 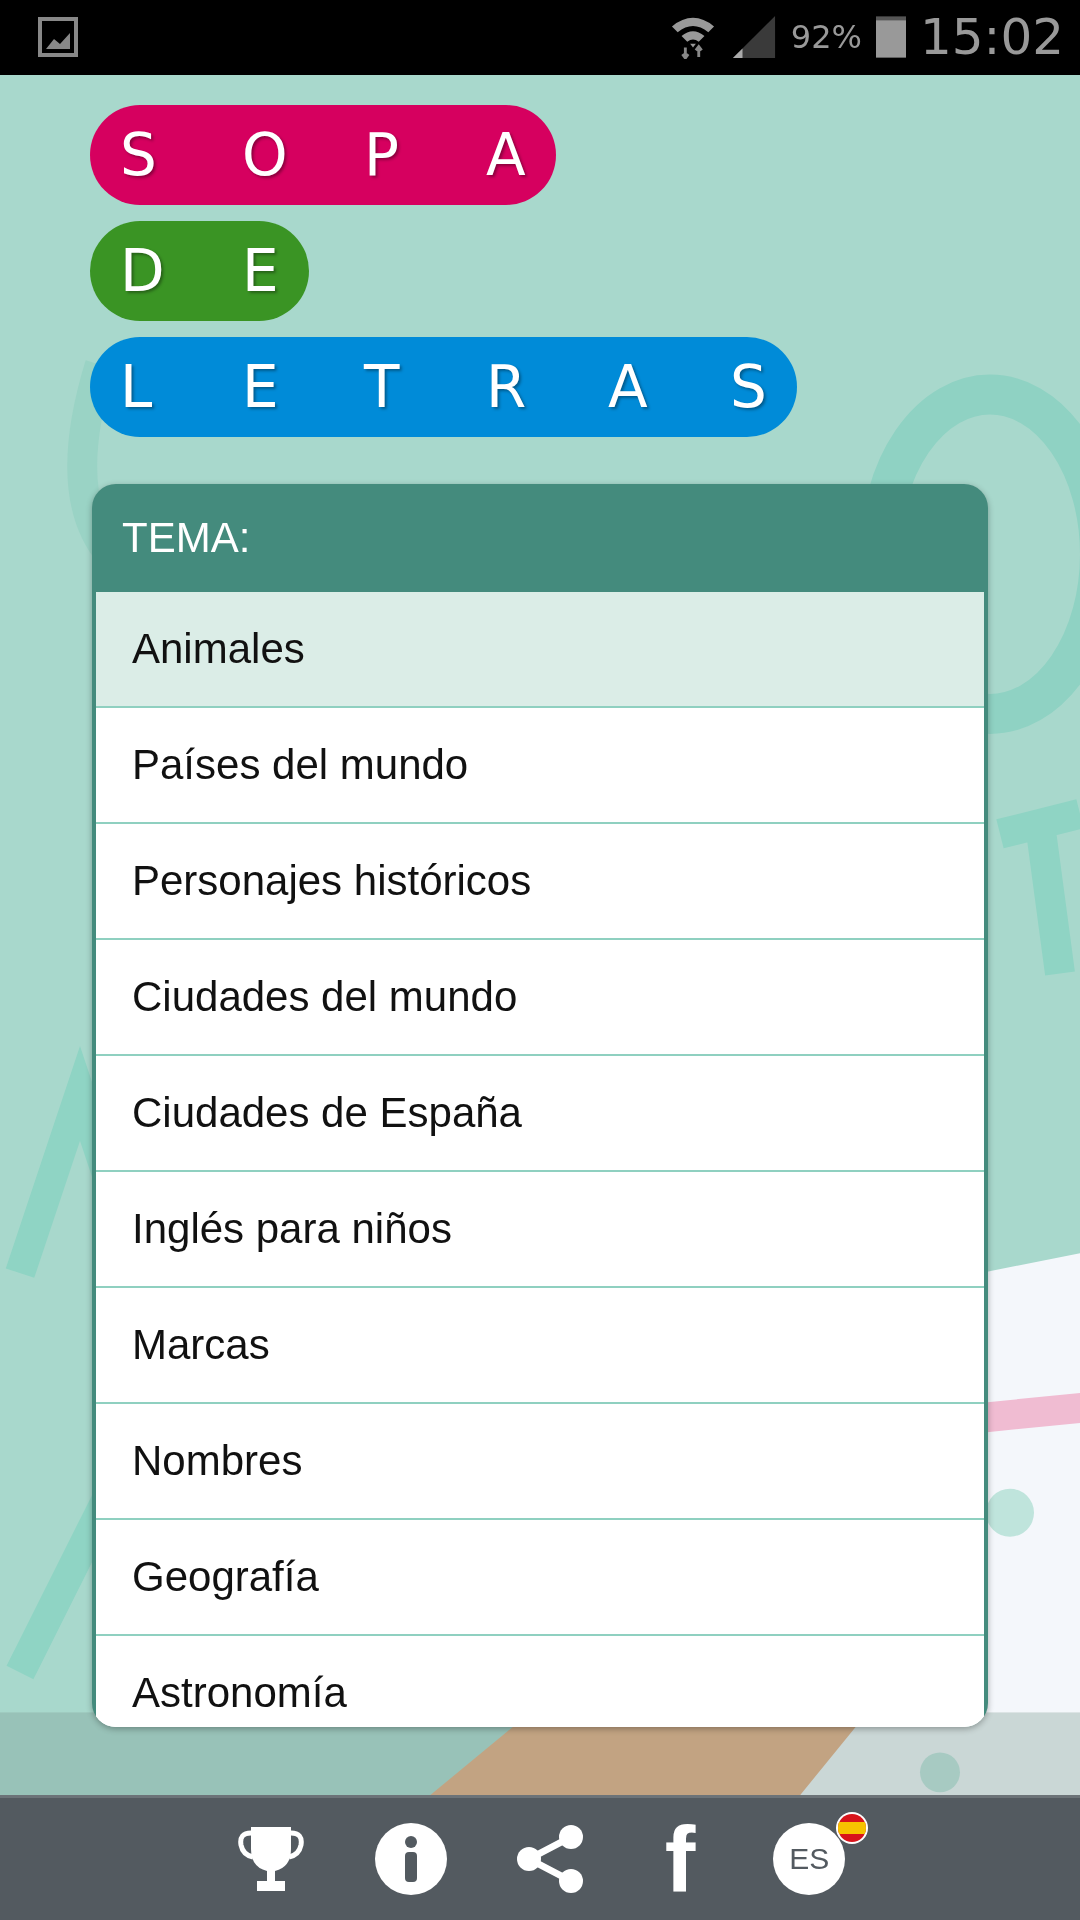 What do you see at coordinates (753, 37) in the screenshot?
I see `signal-icon` at bounding box center [753, 37].